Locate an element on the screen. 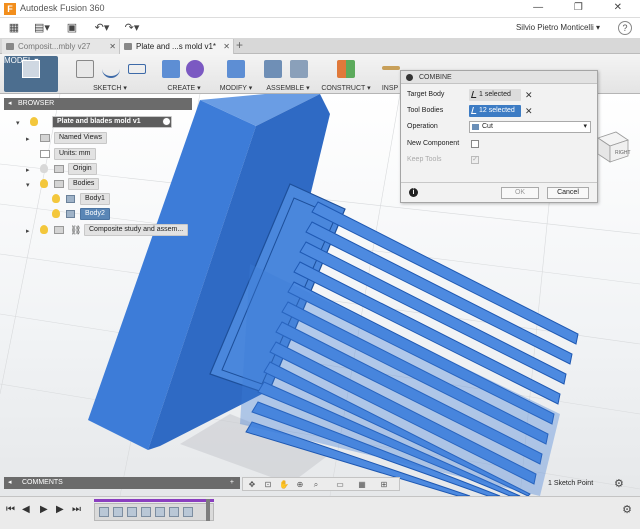 The image size is (640, 529). undo-icon: ↶▾ is located at coordinates (102, 28).